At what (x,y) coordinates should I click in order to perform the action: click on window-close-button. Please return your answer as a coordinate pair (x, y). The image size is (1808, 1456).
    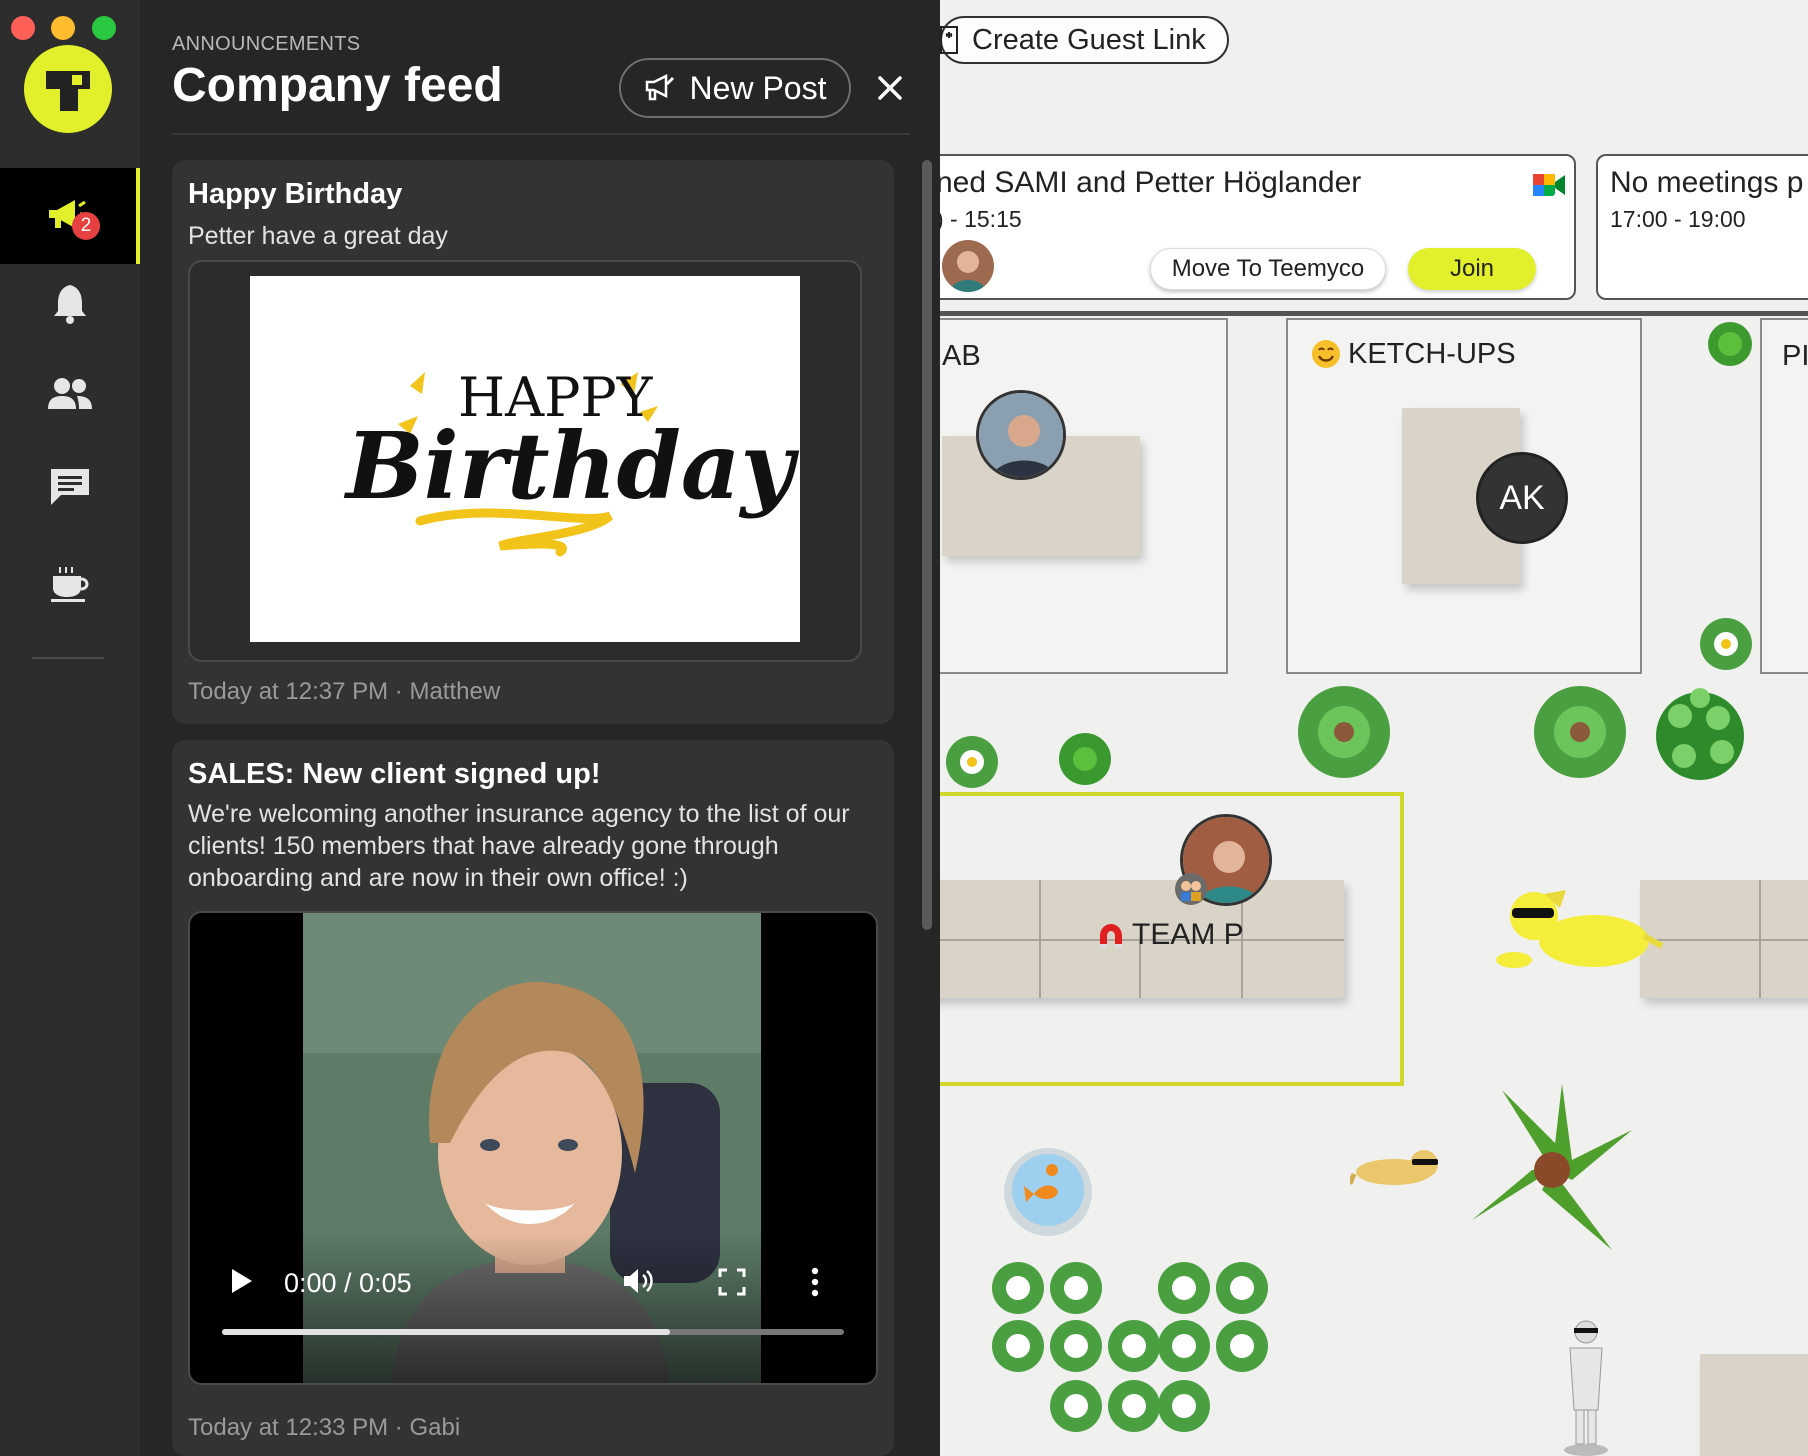
    Looking at the image, I should click on (23, 28).